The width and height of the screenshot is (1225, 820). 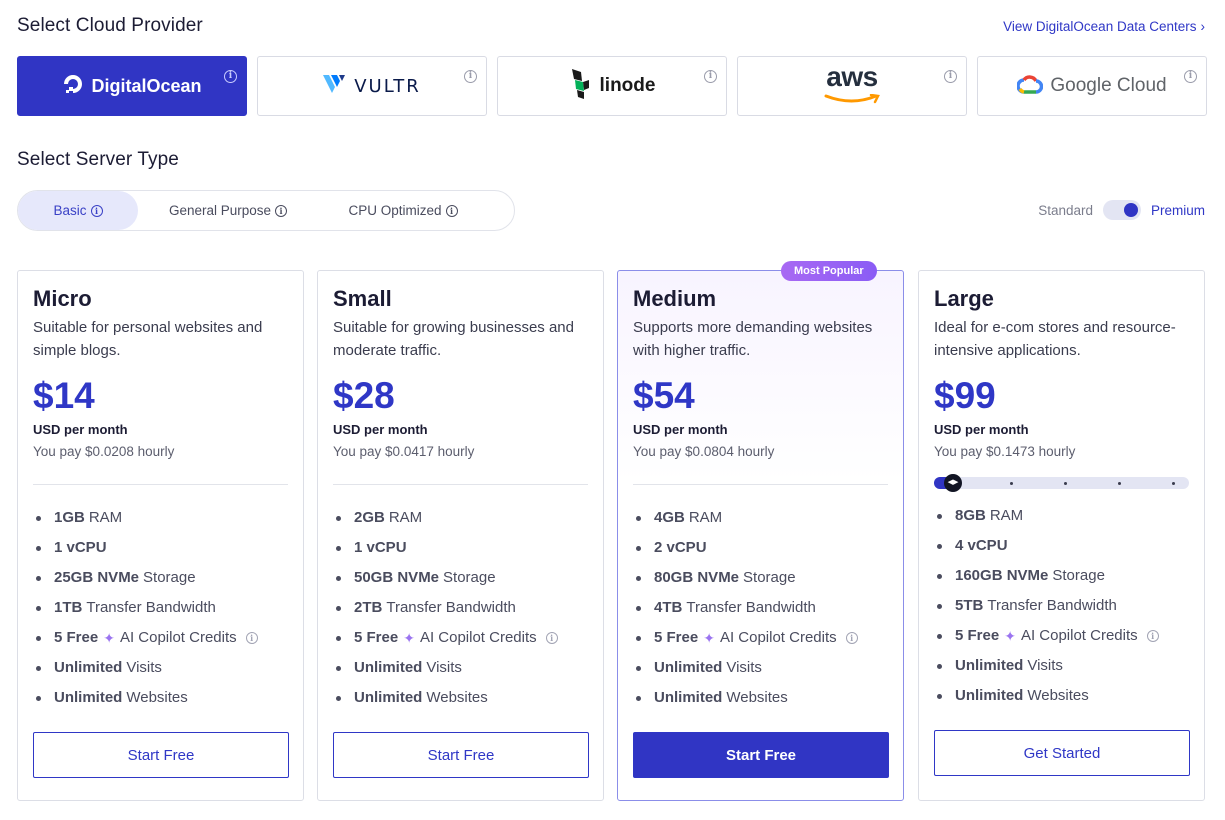 I want to click on feature-value: 5TB, so click(x=969, y=605).